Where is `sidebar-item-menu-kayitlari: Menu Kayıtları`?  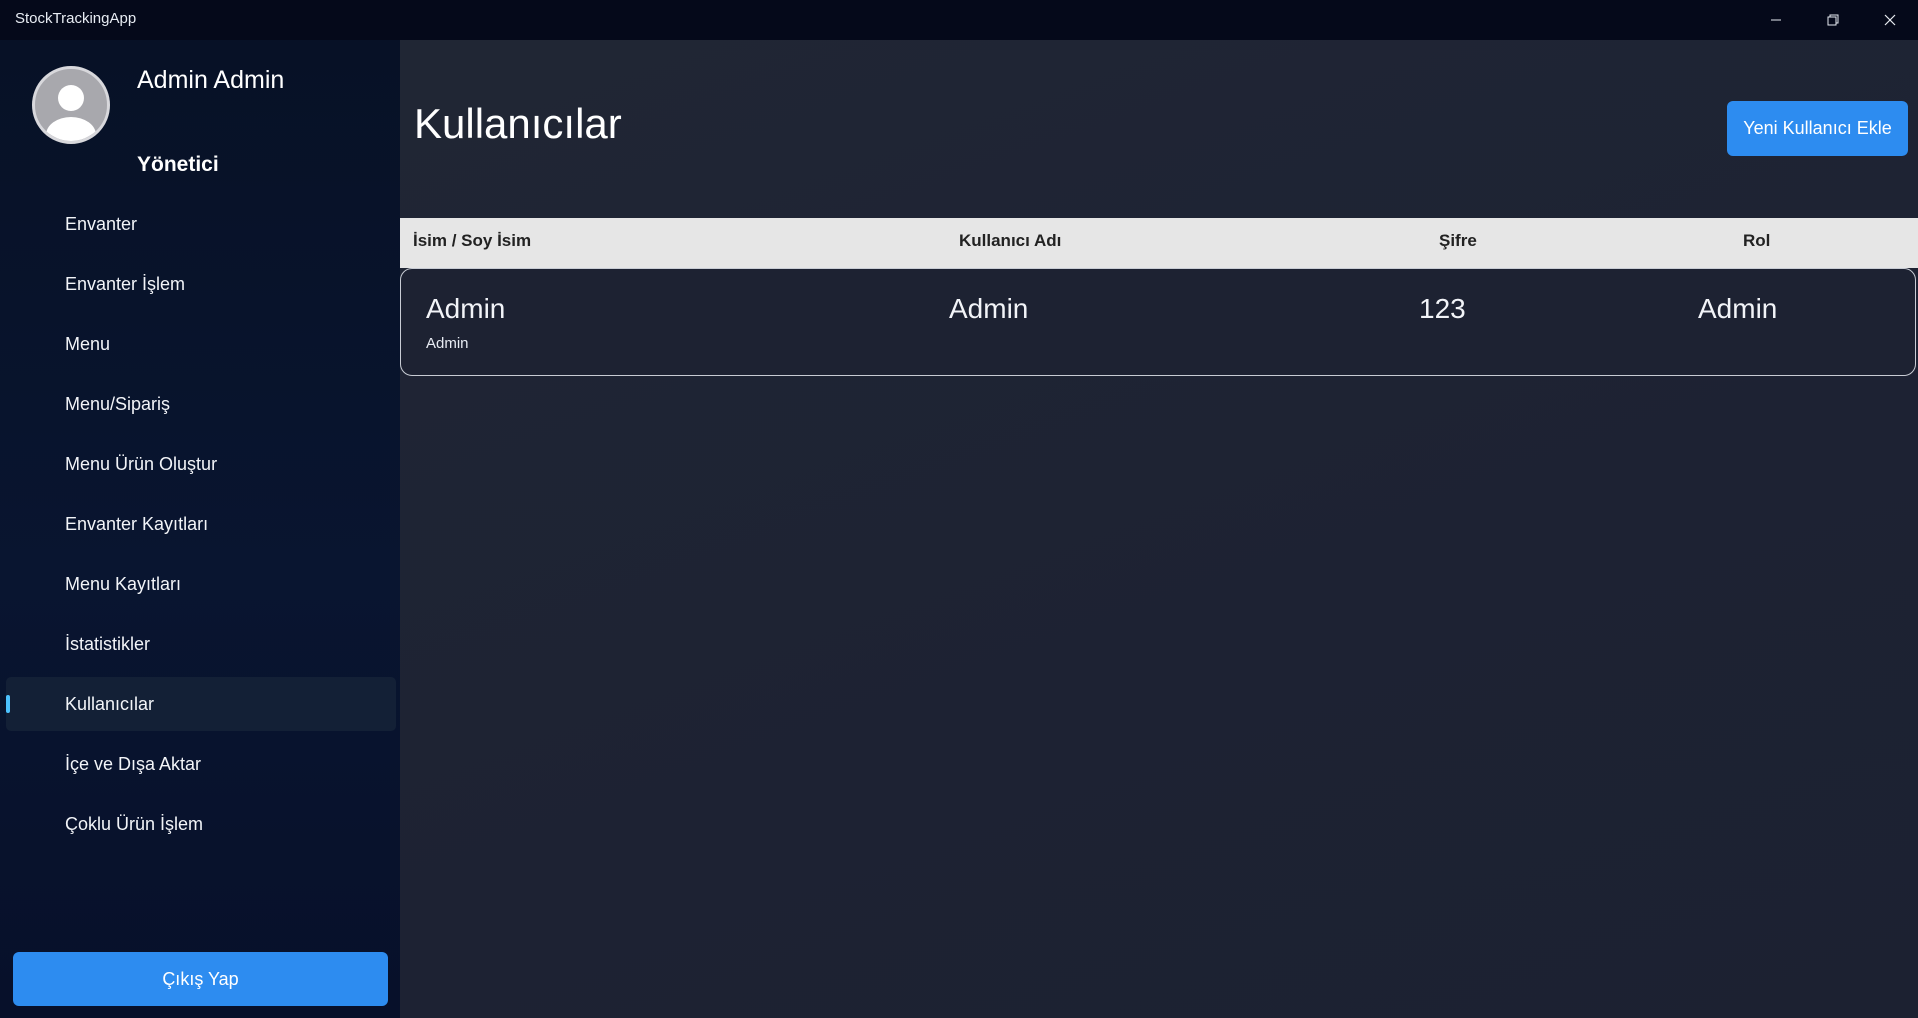 sidebar-item-menu-kayitlari: Menu Kayıtları is located at coordinates (201, 584).